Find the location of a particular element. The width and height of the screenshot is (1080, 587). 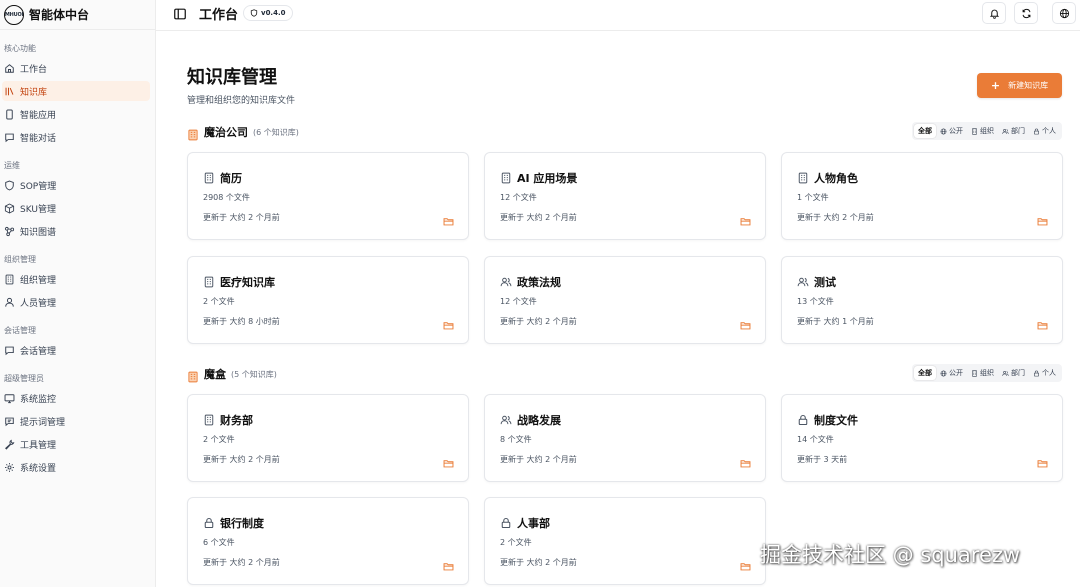

sidebar-item: 工具管理 is located at coordinates (76, 444).